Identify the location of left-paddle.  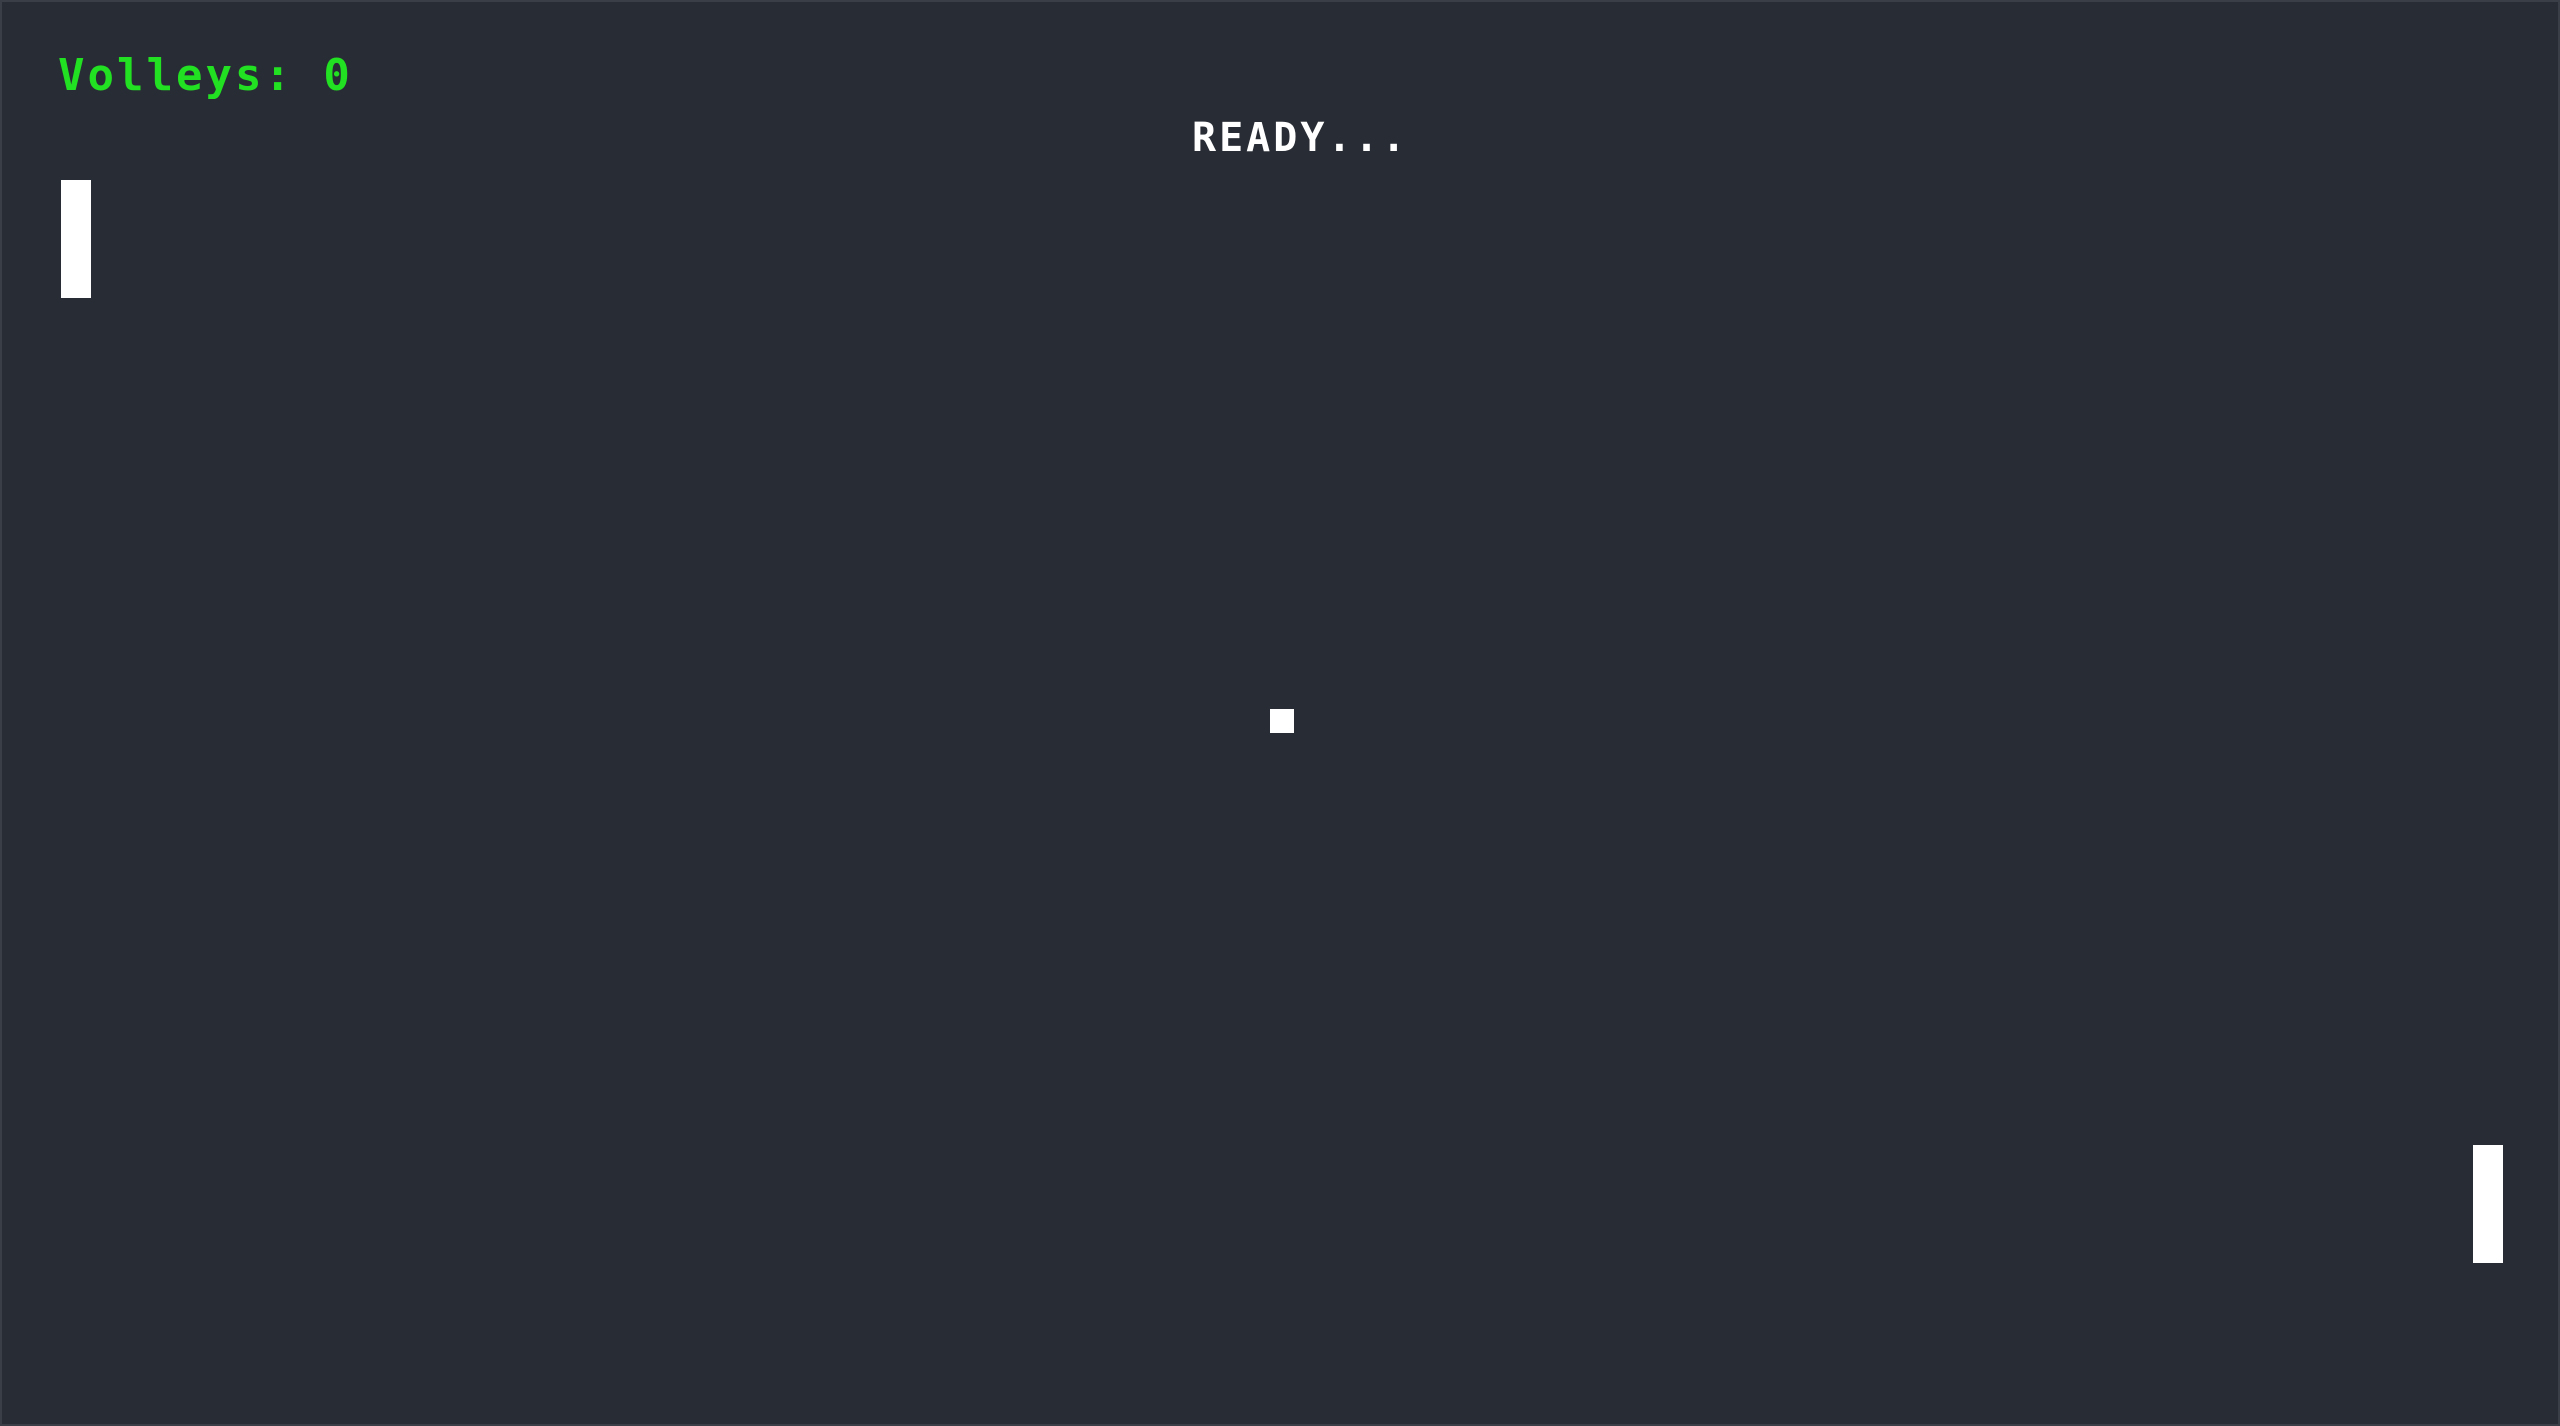
(76, 239).